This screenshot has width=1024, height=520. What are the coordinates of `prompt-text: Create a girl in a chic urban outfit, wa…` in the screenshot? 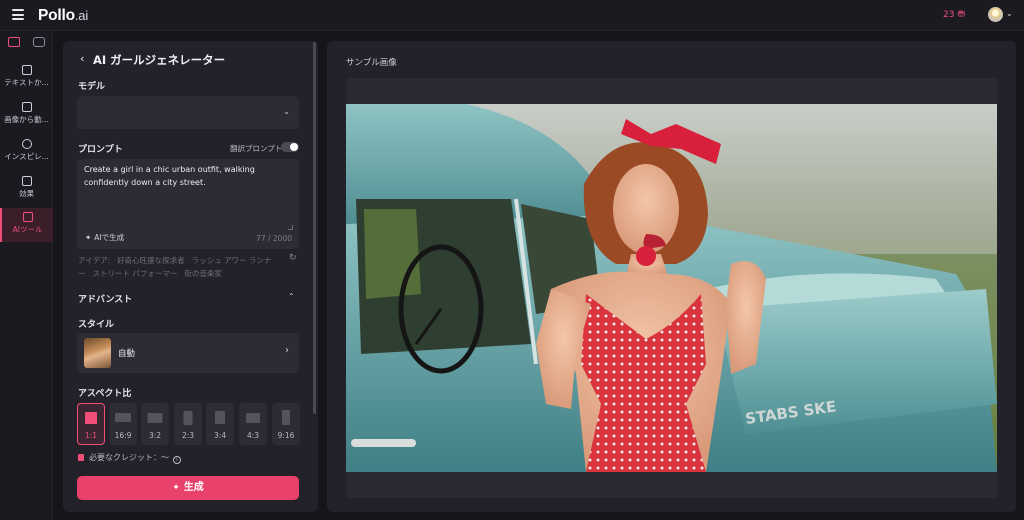 It's located at (182, 176).